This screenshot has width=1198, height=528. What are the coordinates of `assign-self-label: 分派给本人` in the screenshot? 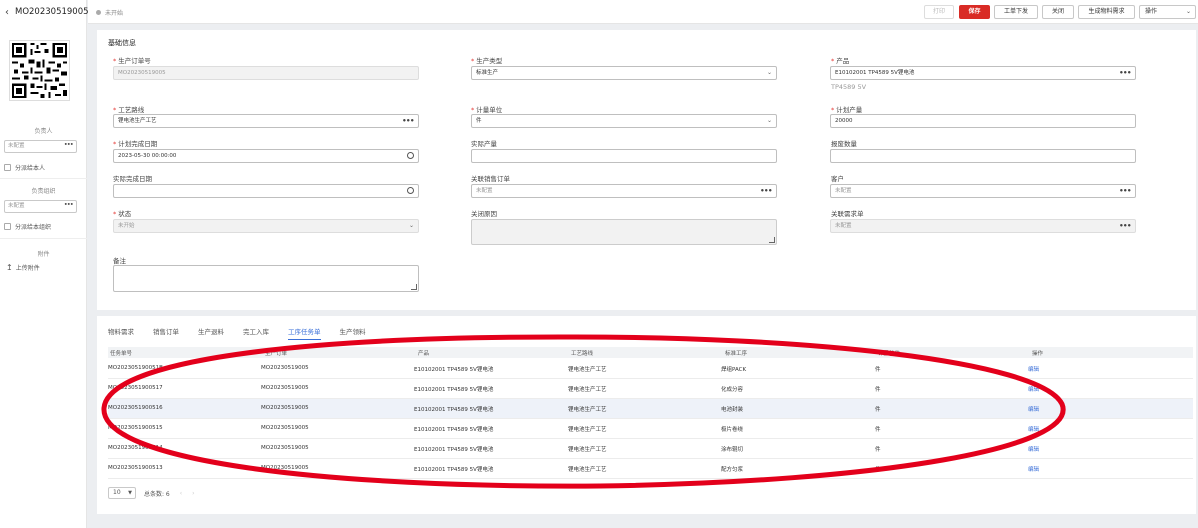 It's located at (30, 168).